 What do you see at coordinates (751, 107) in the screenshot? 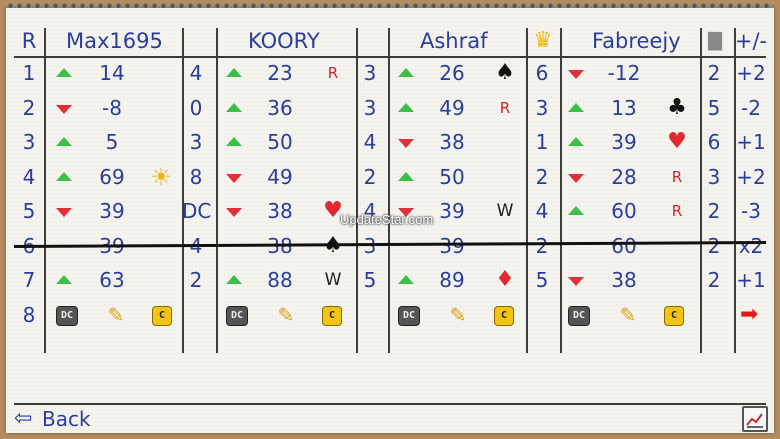
I see `round-plusminus: -2` at bounding box center [751, 107].